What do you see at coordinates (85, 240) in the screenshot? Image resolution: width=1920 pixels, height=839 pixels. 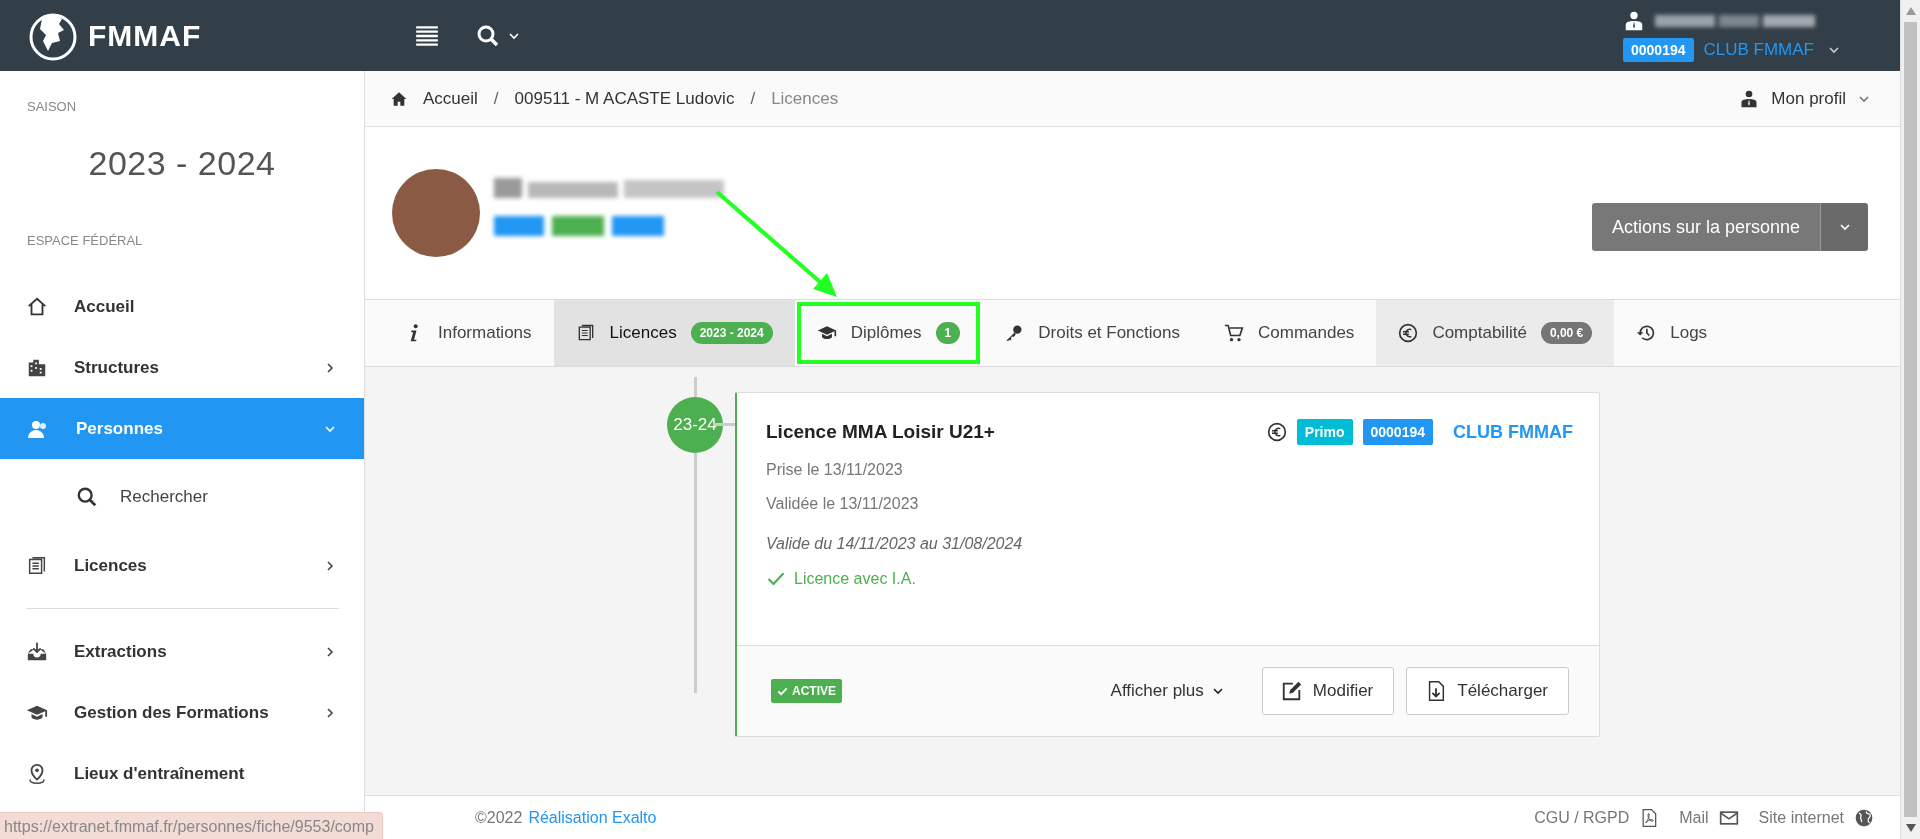 I see `section-label: ESPACE FÉDÉRAL` at bounding box center [85, 240].